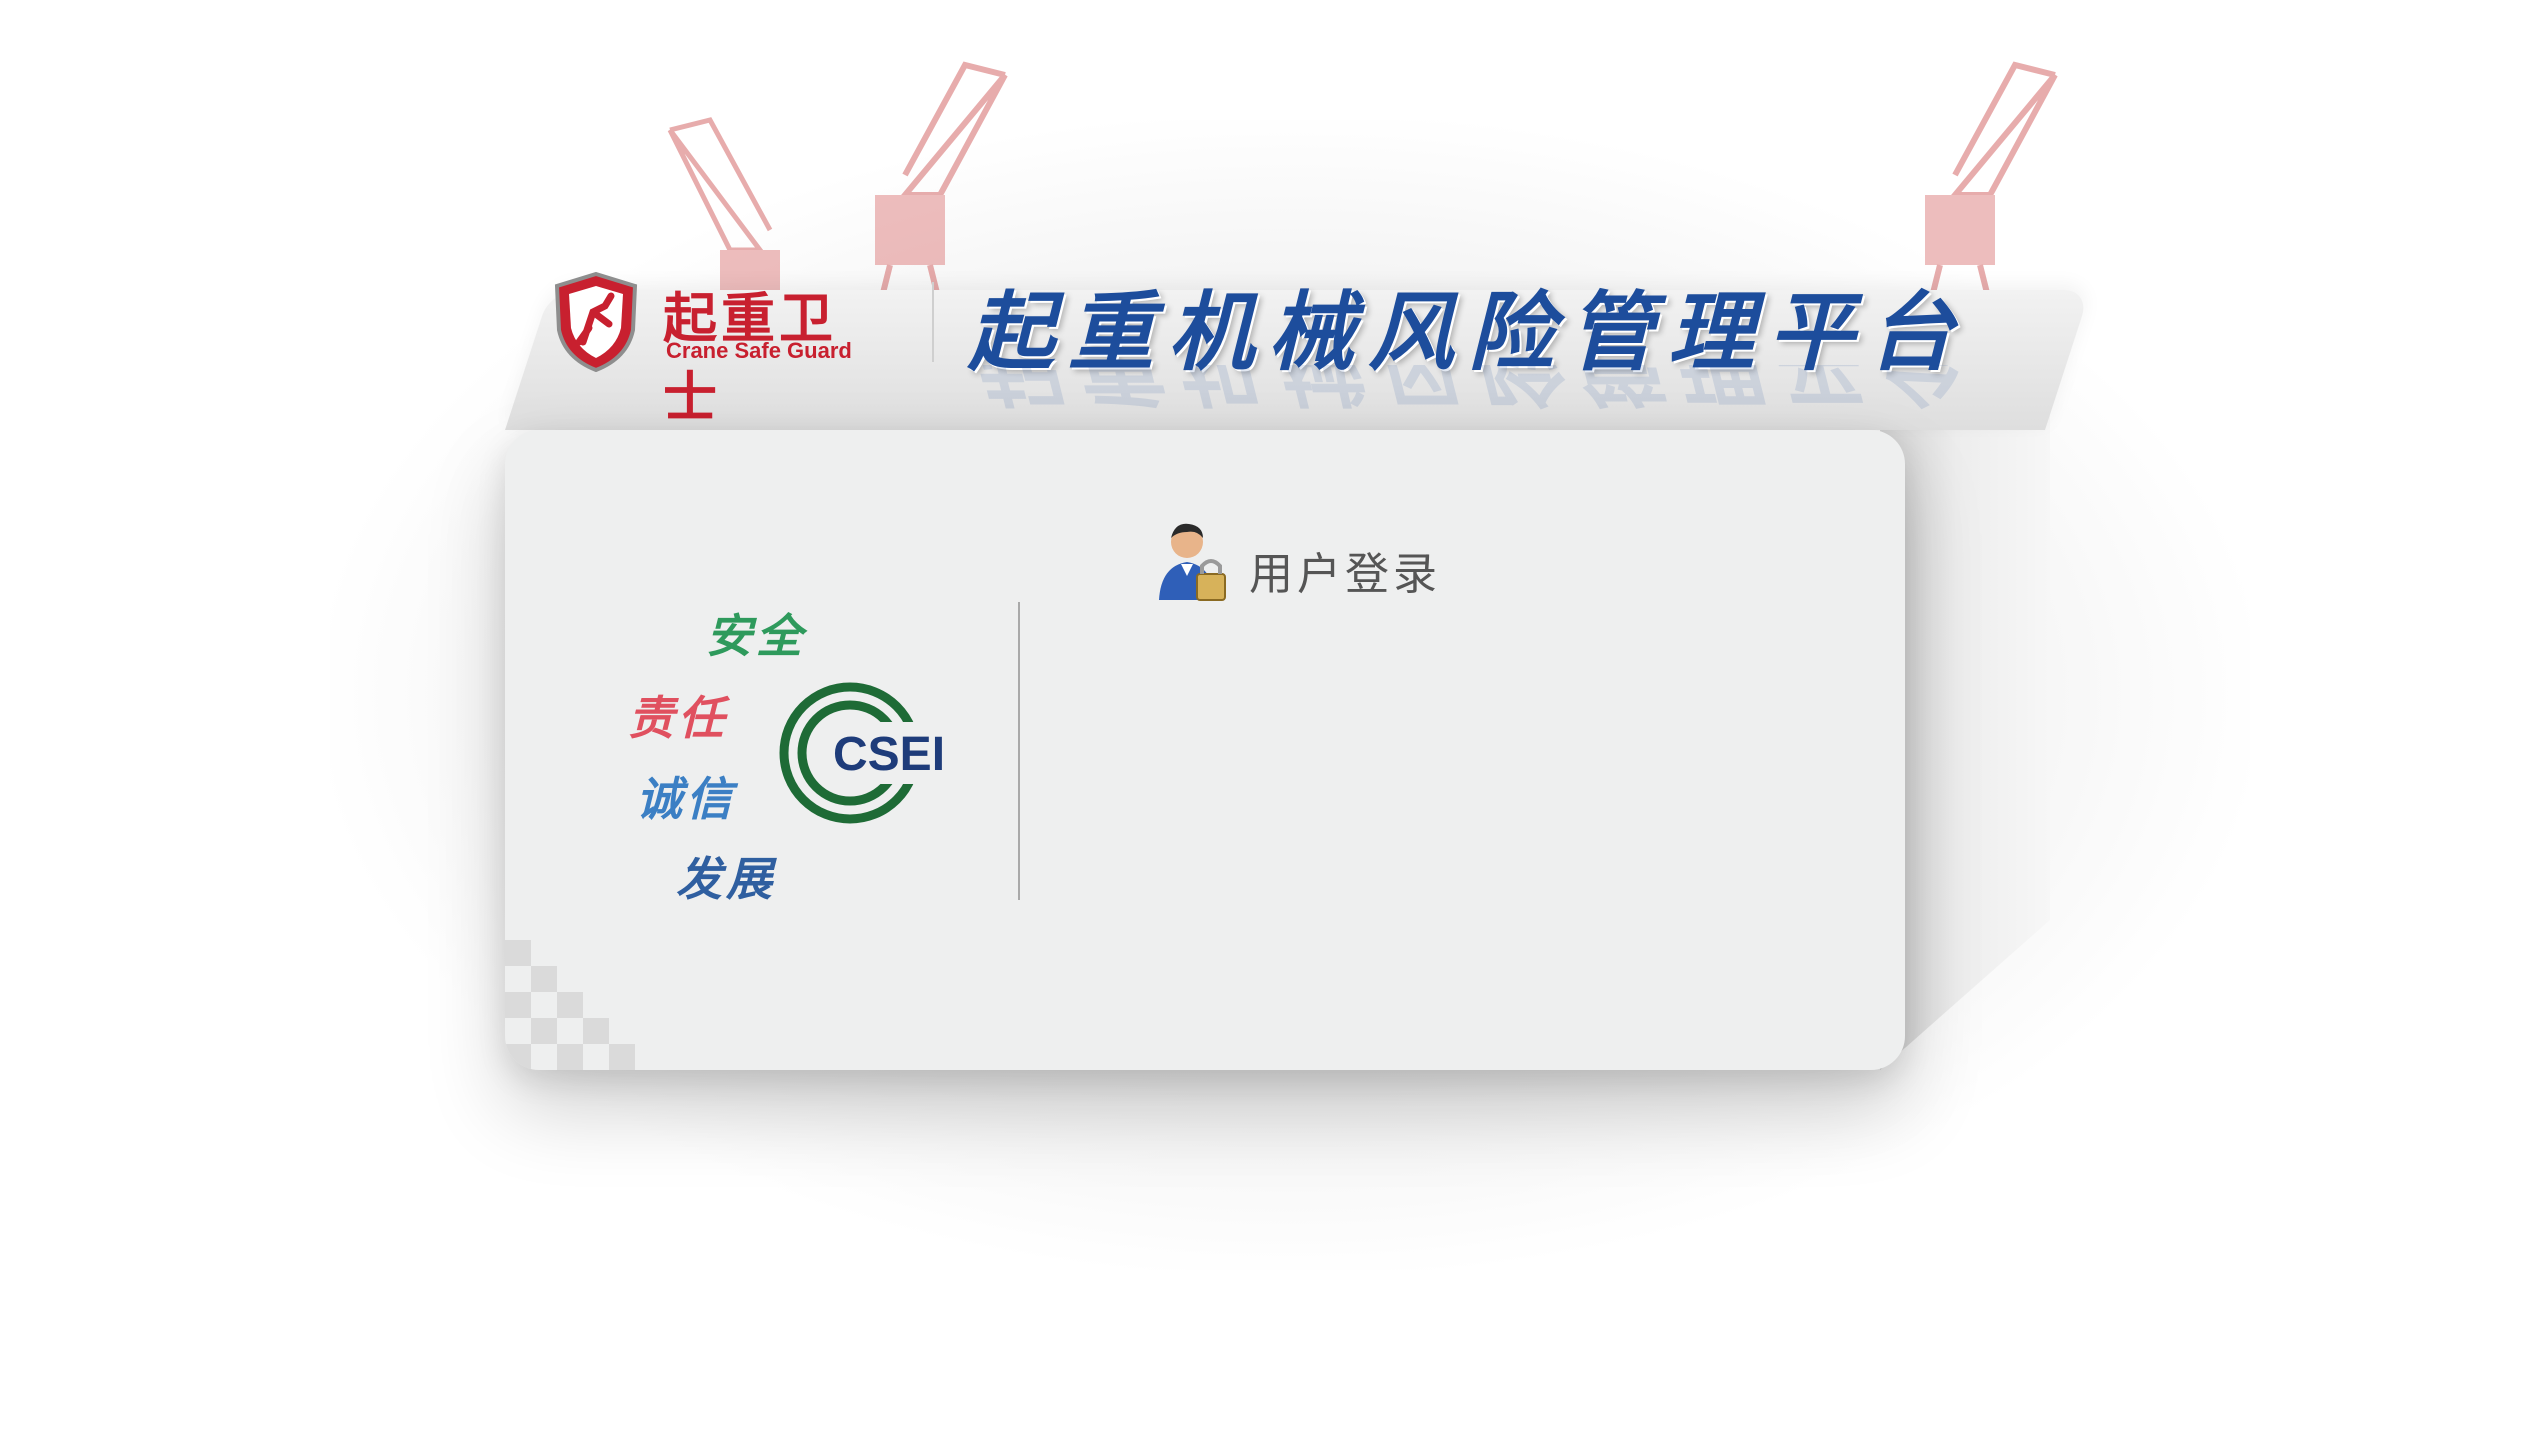 The height and width of the screenshot is (1450, 2543). What do you see at coordinates (570, 1005) in the screenshot?
I see `checker-decoration` at bounding box center [570, 1005].